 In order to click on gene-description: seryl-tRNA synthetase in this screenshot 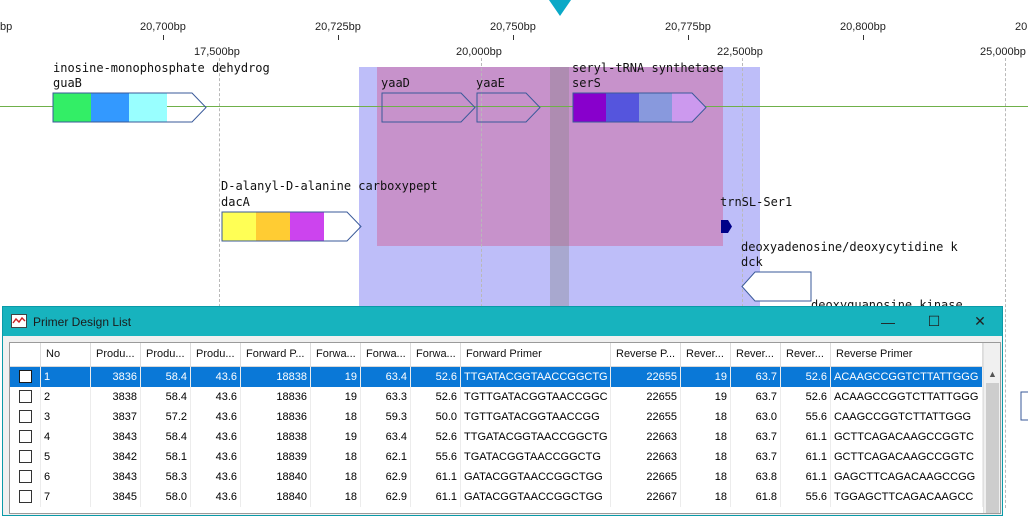, I will do `click(648, 68)`.